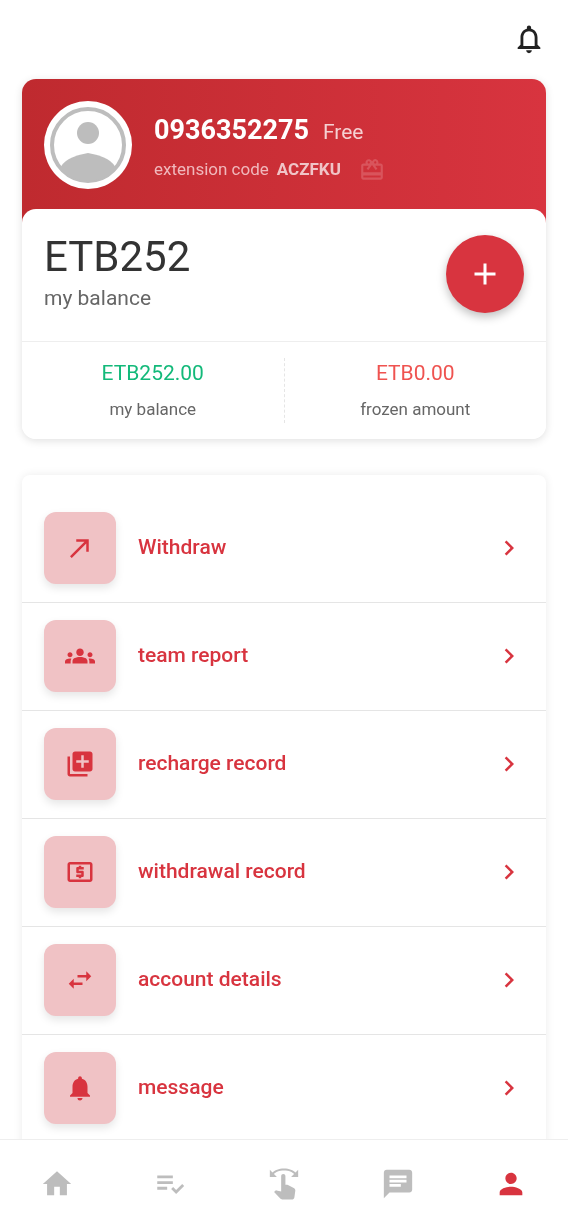 The height and width of the screenshot is (1227, 568). What do you see at coordinates (181, 1088) in the screenshot?
I see `menu-label: message` at bounding box center [181, 1088].